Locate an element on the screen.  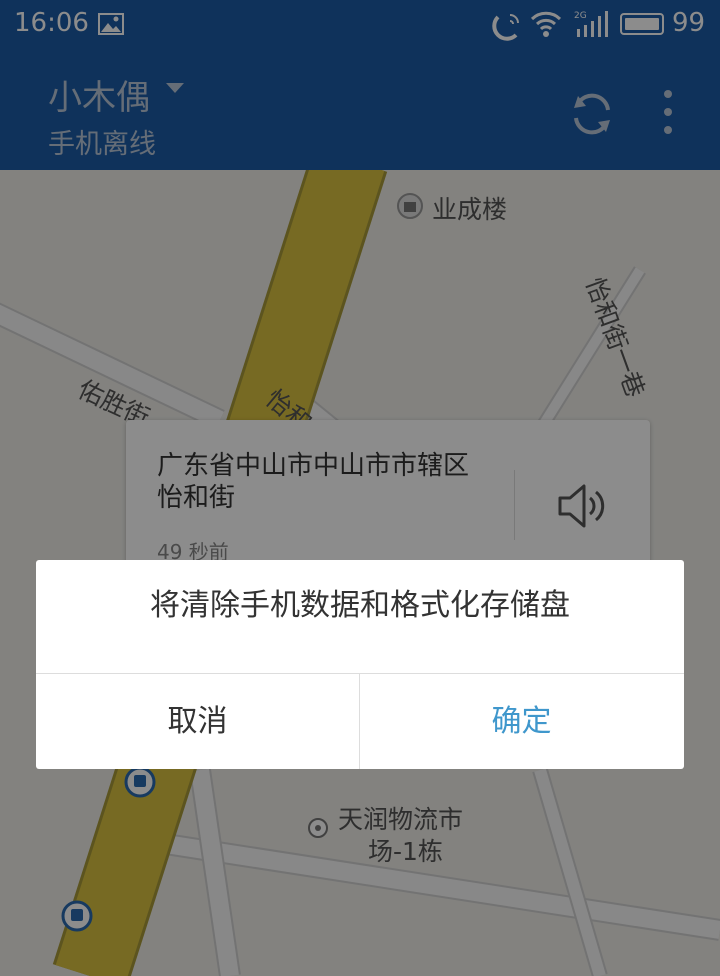
cancel-button: 取消 is located at coordinates (197, 721).